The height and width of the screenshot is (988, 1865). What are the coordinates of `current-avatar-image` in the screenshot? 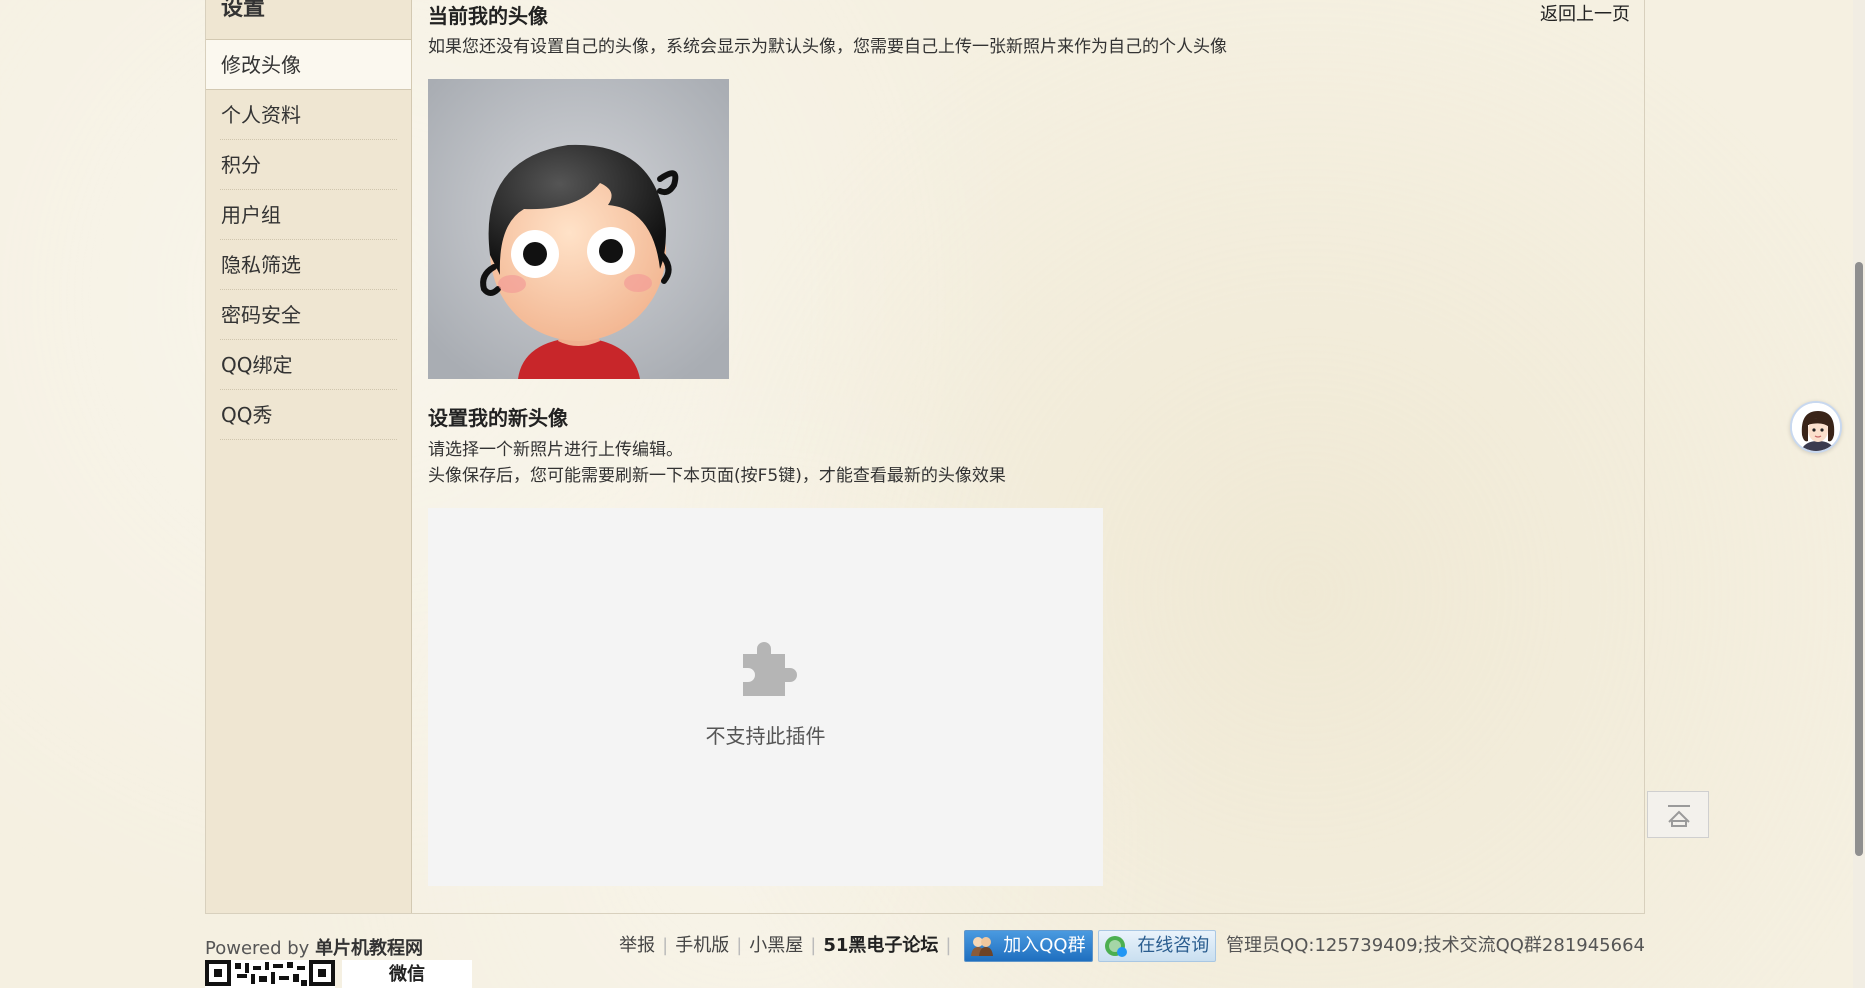 It's located at (578, 229).